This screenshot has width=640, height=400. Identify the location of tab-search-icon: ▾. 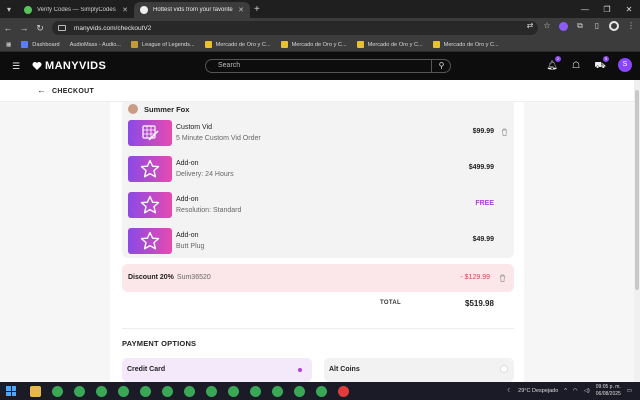
(9, 9).